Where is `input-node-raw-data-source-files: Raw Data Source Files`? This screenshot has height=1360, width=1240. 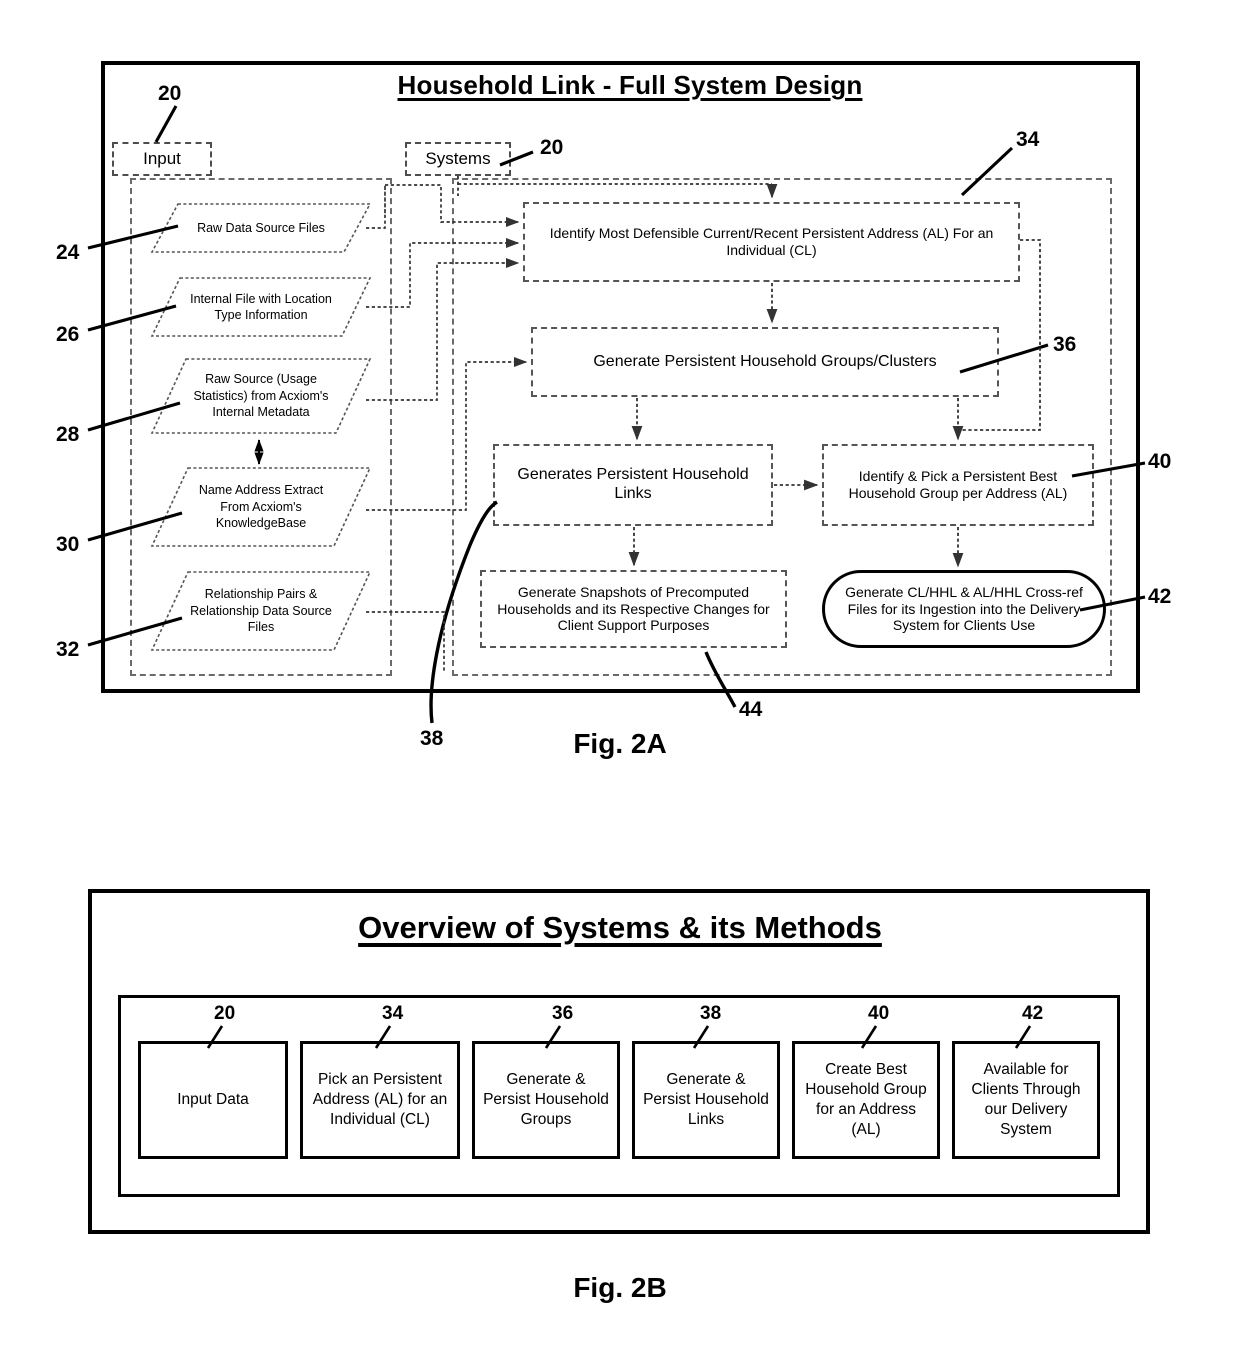 input-node-raw-data-source-files: Raw Data Source Files is located at coordinates (261, 228).